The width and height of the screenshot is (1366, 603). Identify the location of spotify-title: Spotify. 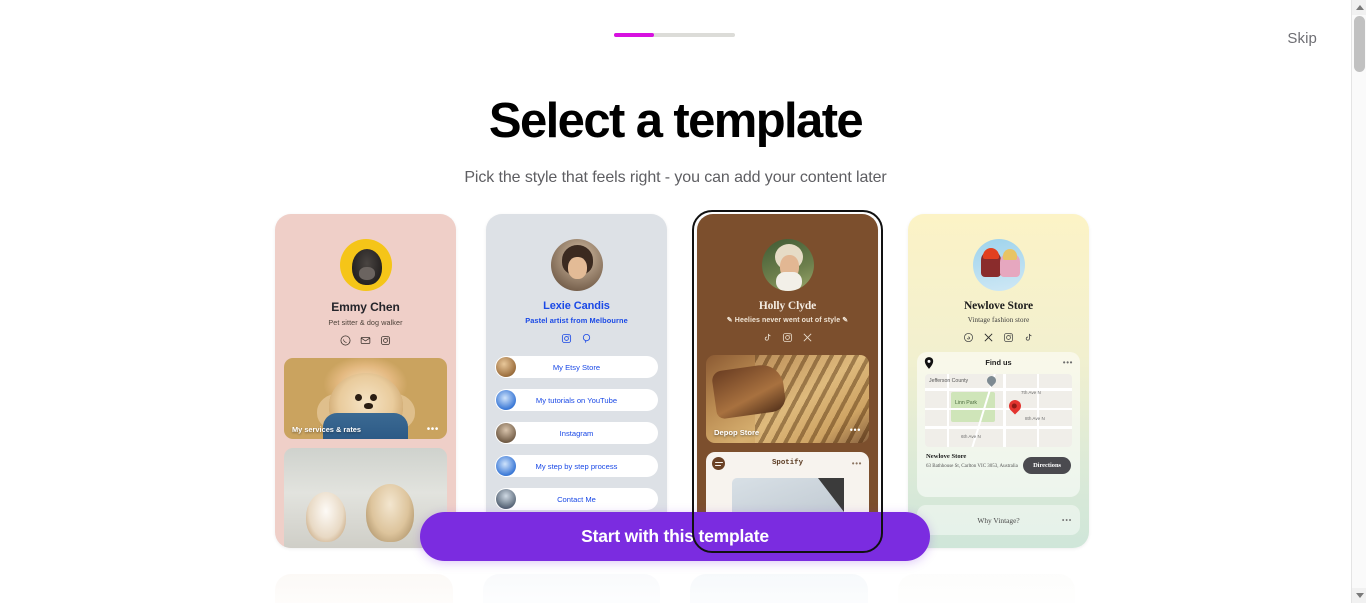
(787, 463).